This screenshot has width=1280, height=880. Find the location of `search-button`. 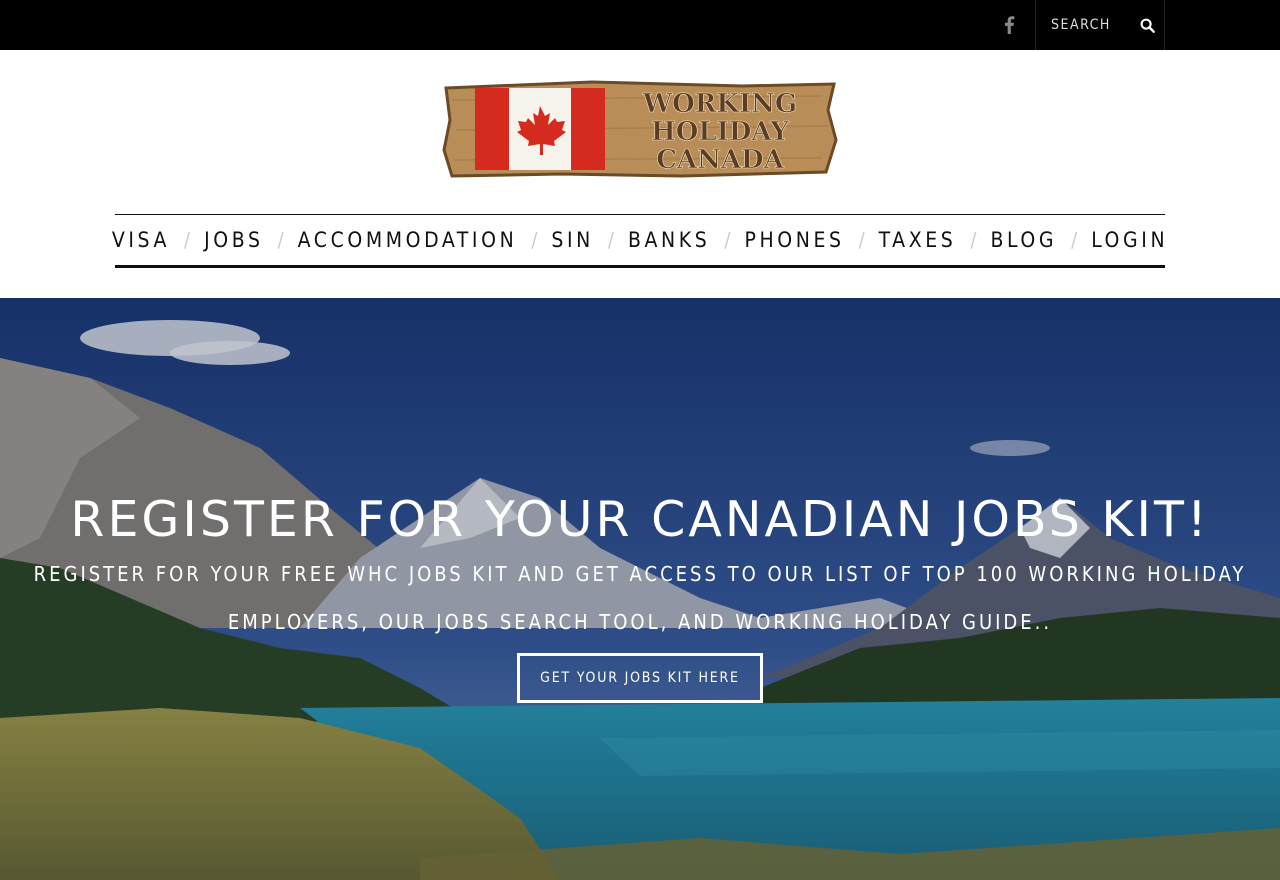

search-button is located at coordinates (1147, 25).